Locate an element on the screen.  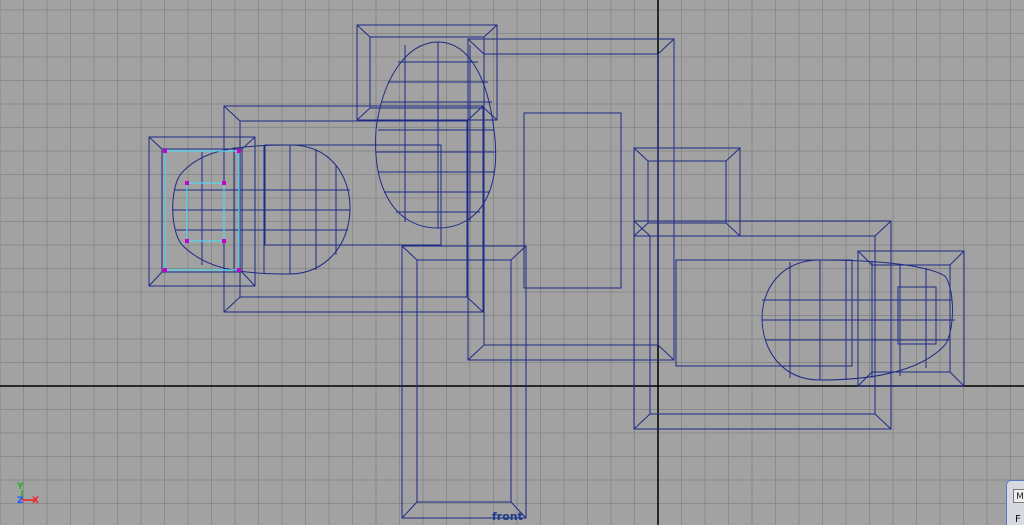
panel-tab-icon: M is located at coordinates (1018, 496).